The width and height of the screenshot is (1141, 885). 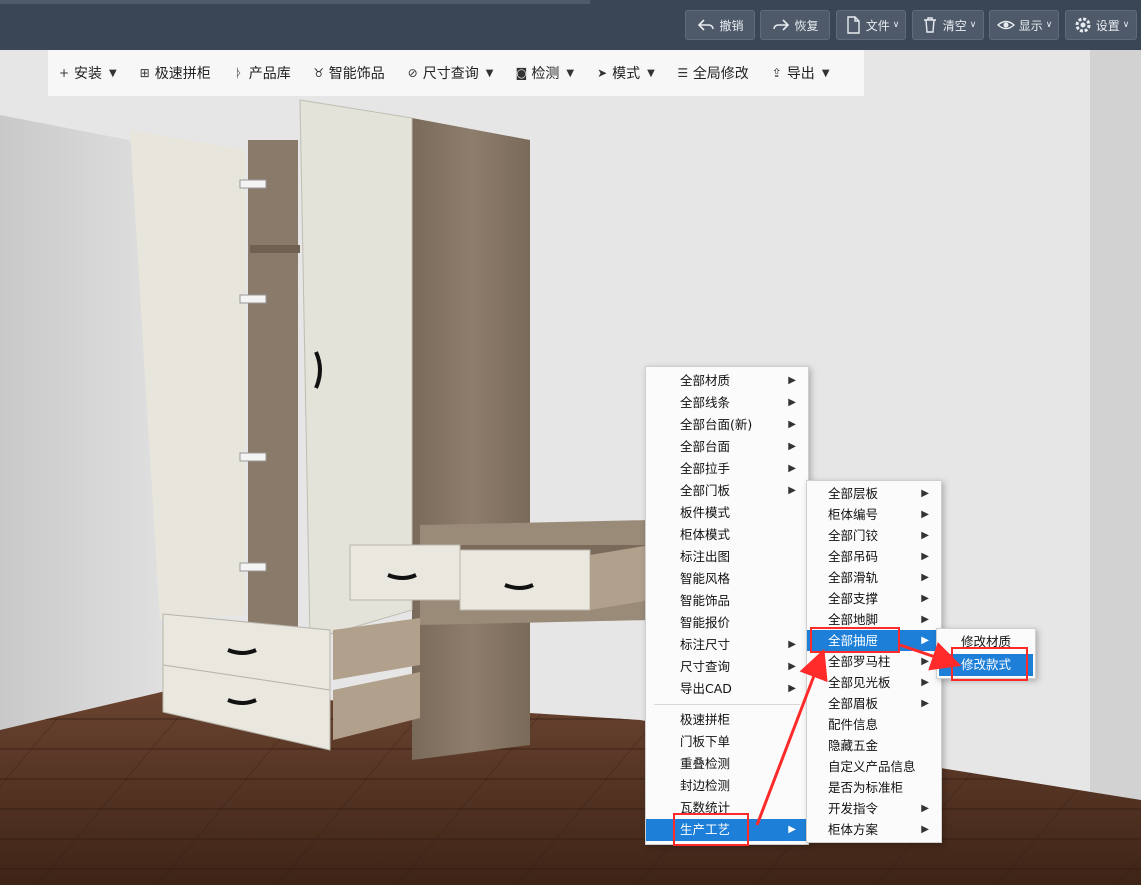 What do you see at coordinates (791, 737) in the screenshot?
I see `arrow-to-all-drawers` at bounding box center [791, 737].